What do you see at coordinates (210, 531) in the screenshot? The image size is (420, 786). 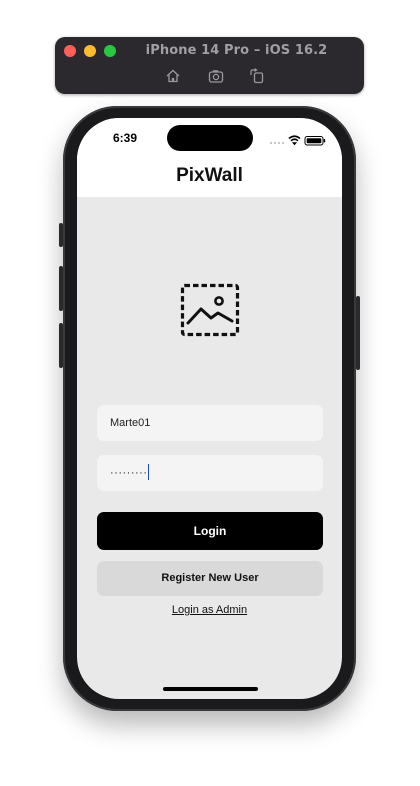 I see `login-button: Login` at bounding box center [210, 531].